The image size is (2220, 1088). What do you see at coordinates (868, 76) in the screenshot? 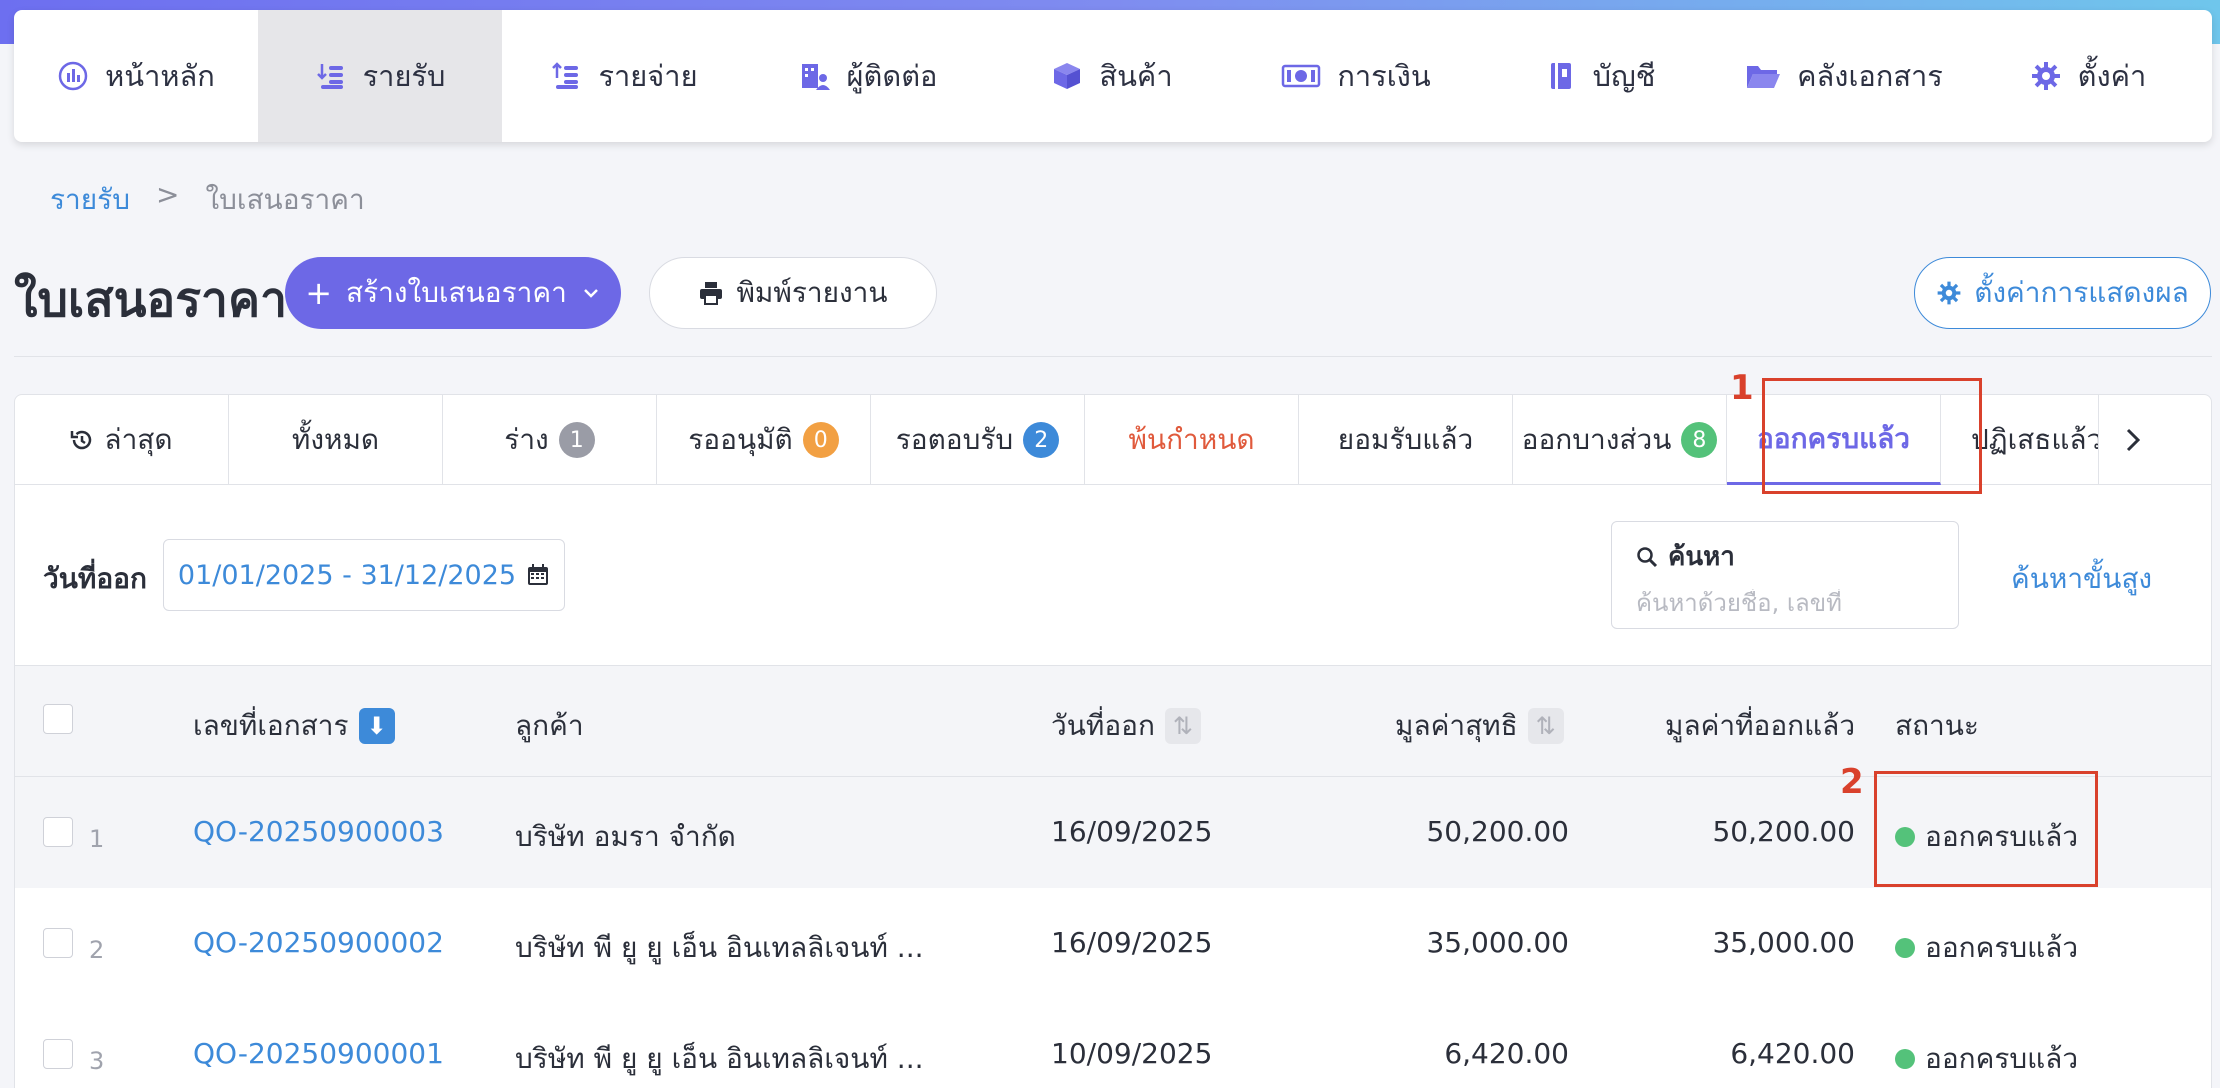
I see `nav-item-contacts: ผู้ติดต่อ` at bounding box center [868, 76].